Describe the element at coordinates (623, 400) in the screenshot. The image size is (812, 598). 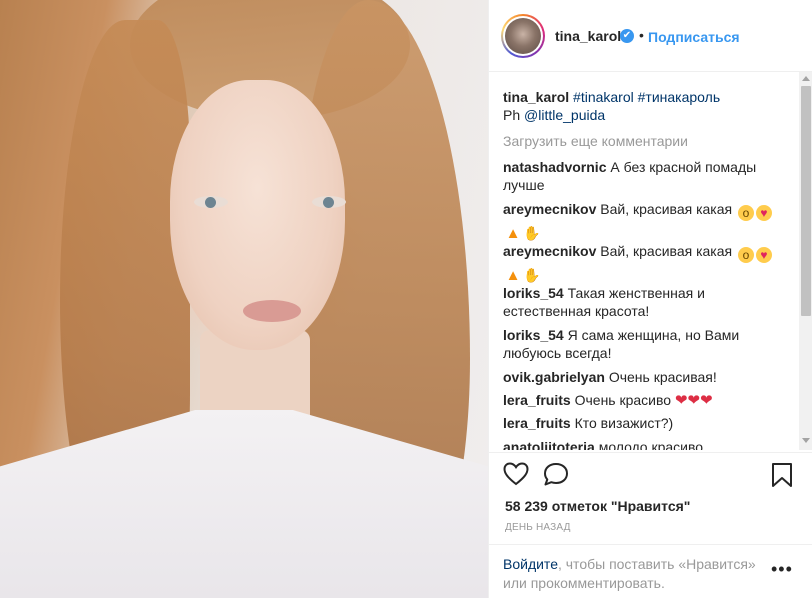
I see `comment-text: Очень красиво` at that location.